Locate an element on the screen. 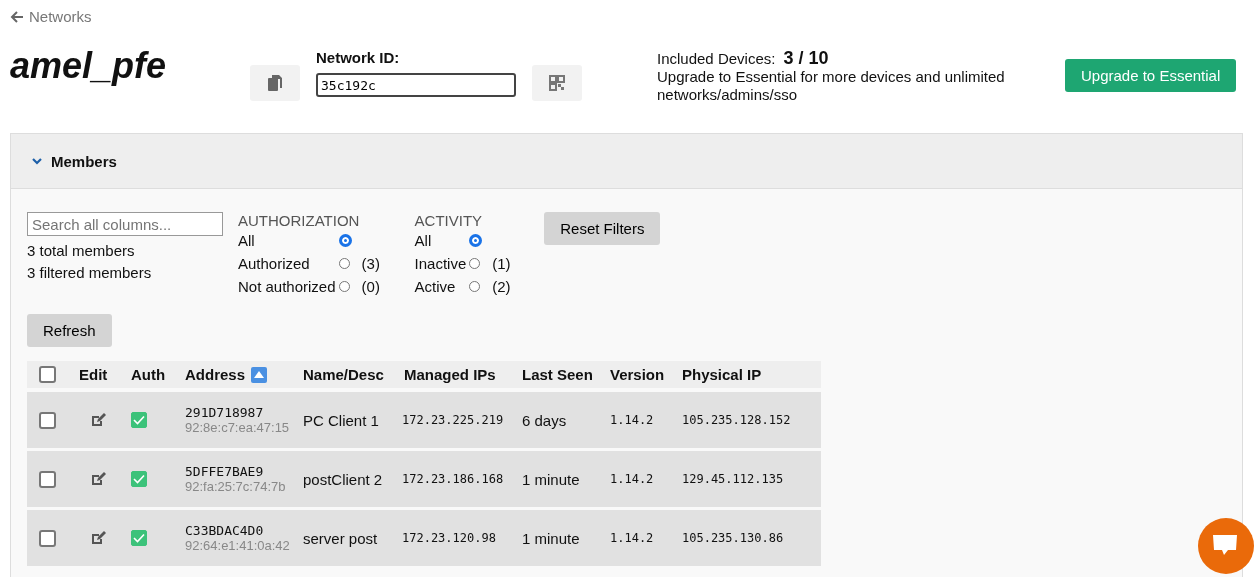  refresh-button: Refresh is located at coordinates (69, 330).